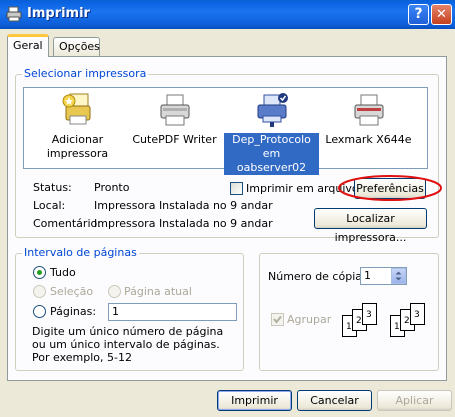  I want to click on window-title: Imprimir, so click(58, 13).